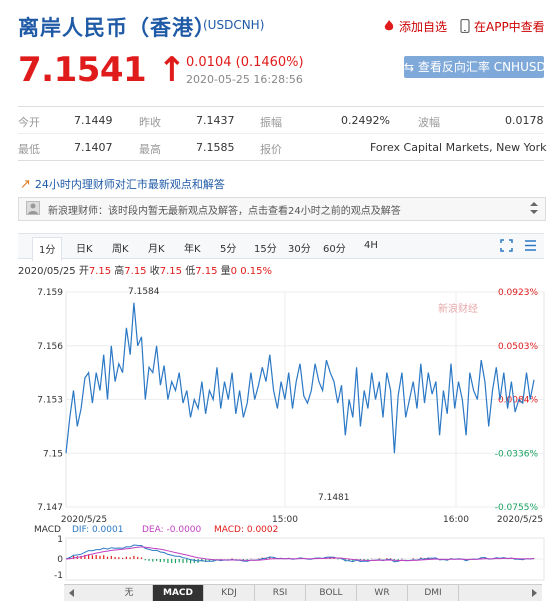 This screenshot has height=605, width=550. Describe the element at coordinates (433, 593) in the screenshot. I see `indicator-tab-dmi: DMI` at that location.